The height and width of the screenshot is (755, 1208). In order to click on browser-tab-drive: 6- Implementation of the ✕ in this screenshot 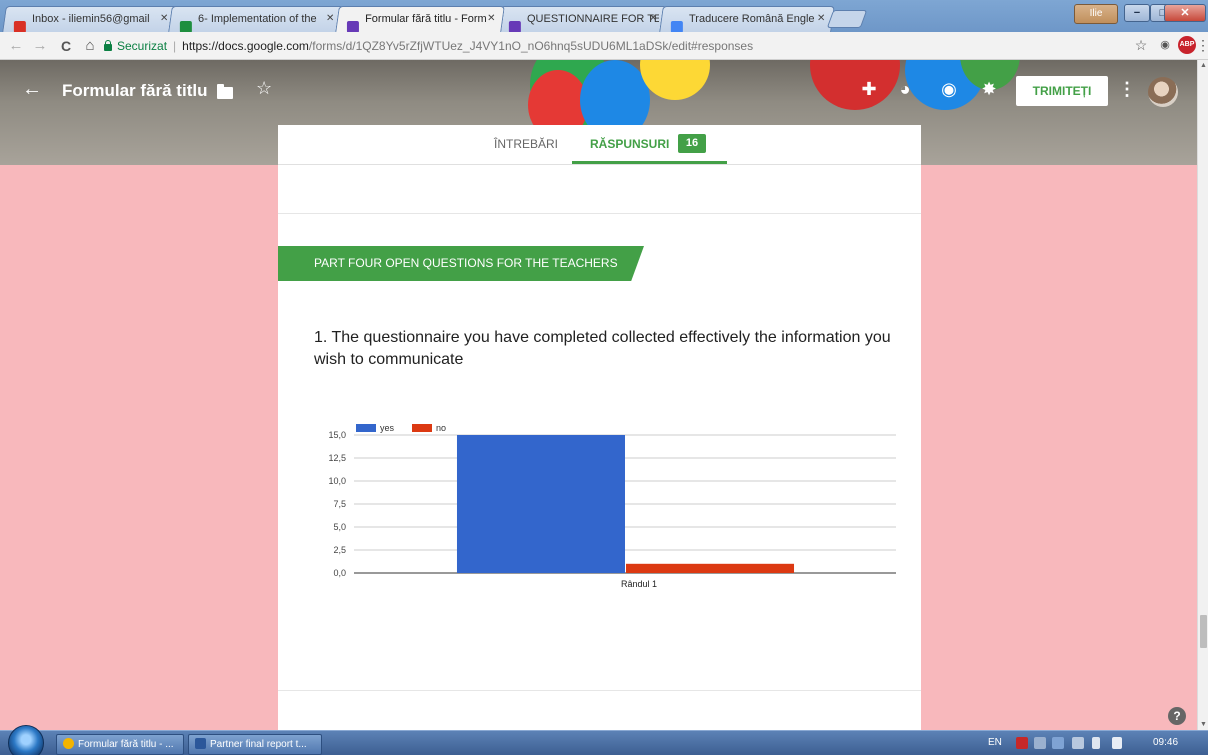, I will do `click(256, 19)`.